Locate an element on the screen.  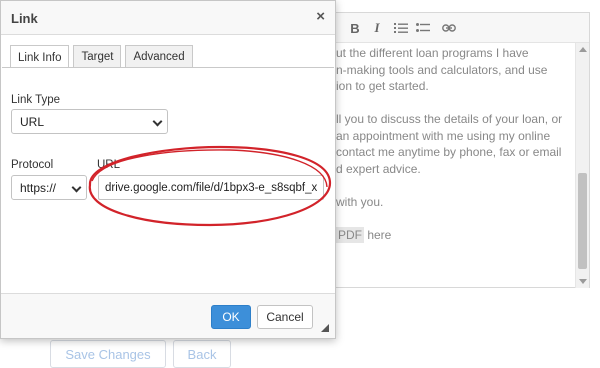
tab-advanced: Advanced is located at coordinates (159, 56).